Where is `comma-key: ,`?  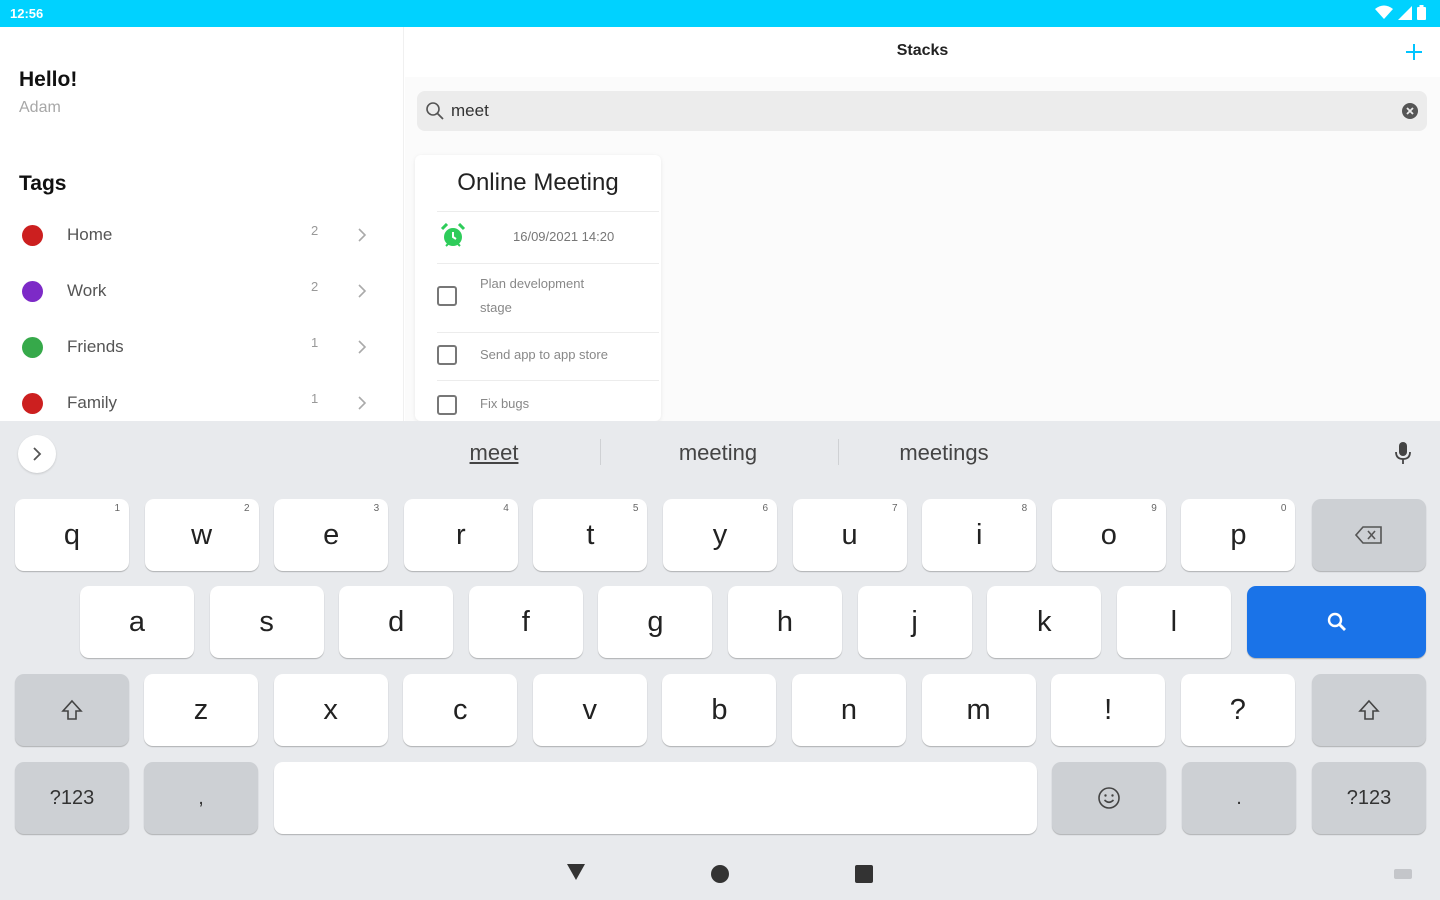 comma-key: , is located at coordinates (201, 798).